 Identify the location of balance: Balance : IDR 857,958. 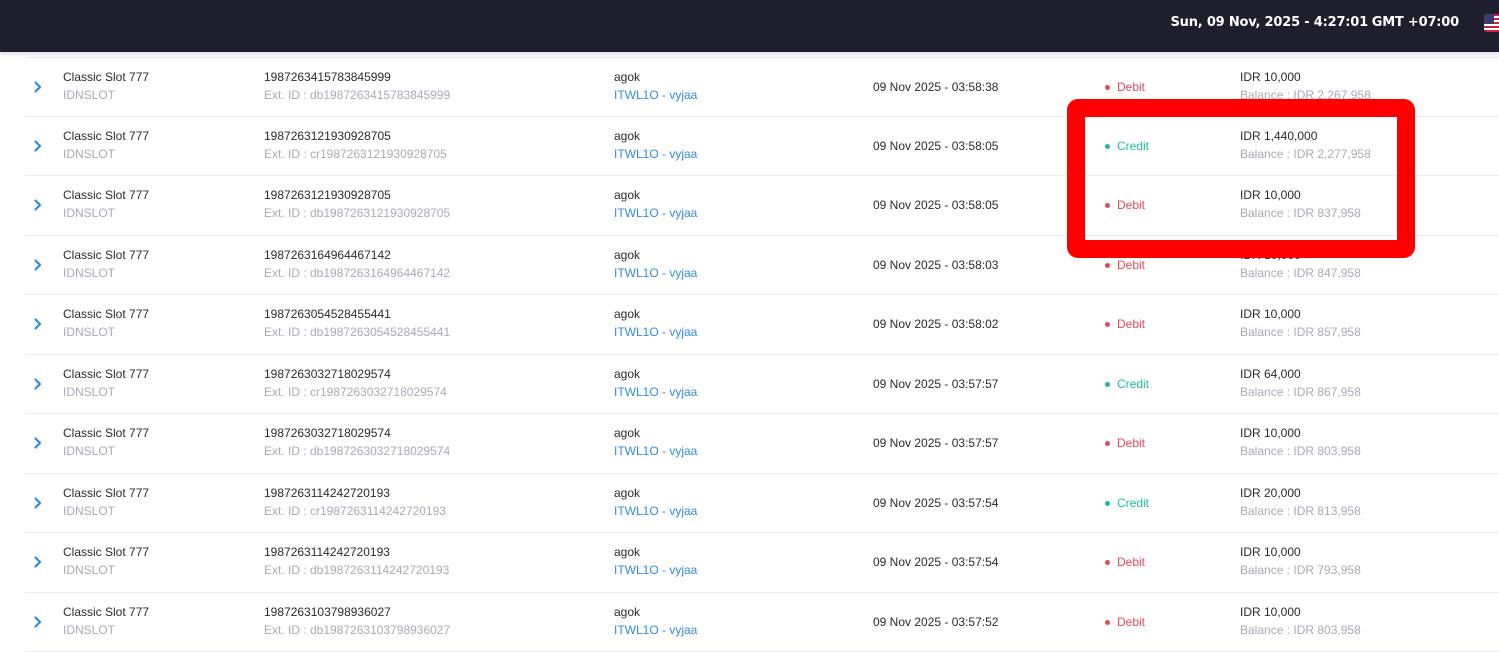
(1300, 332).